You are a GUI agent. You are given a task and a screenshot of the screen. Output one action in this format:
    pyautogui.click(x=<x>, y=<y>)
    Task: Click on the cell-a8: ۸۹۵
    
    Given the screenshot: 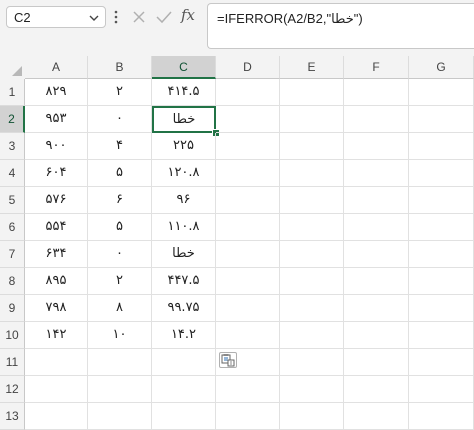 What is the action you would take?
    pyautogui.click(x=56, y=281)
    